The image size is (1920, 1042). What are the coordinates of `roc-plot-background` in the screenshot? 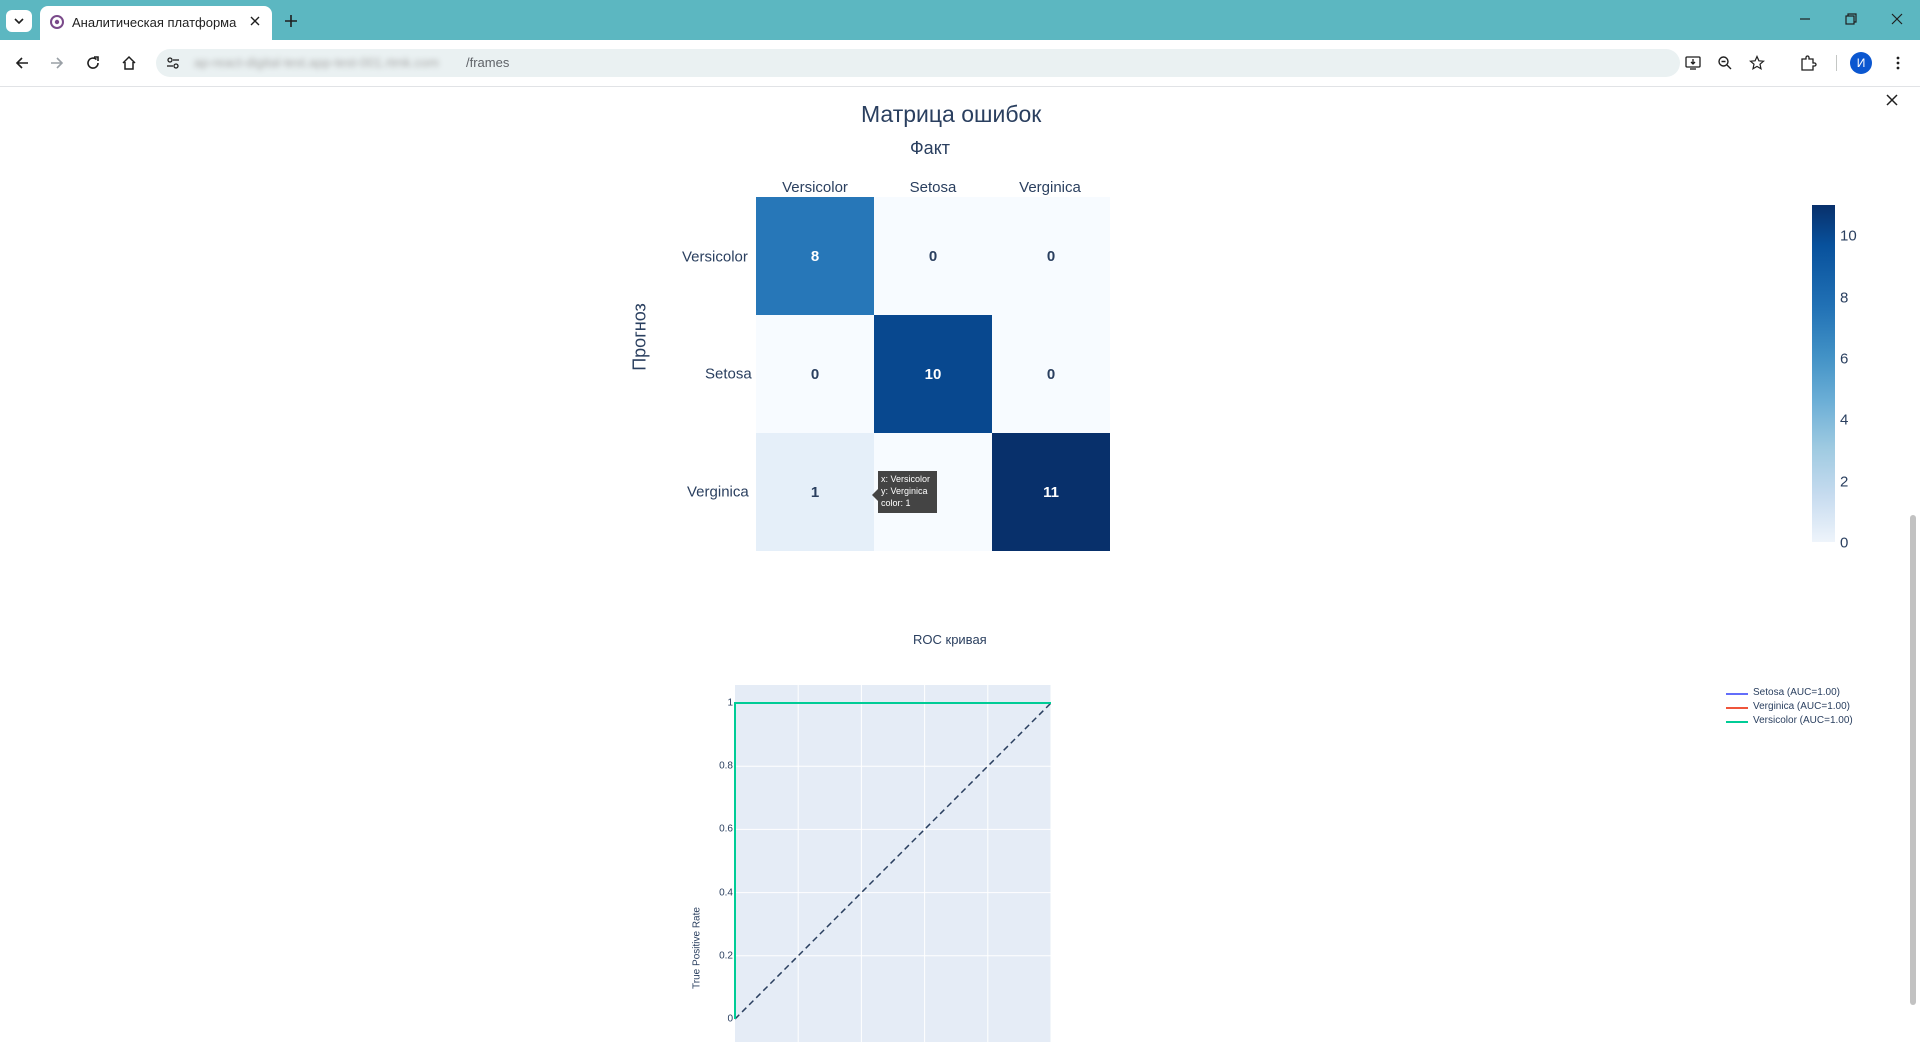 It's located at (893, 863).